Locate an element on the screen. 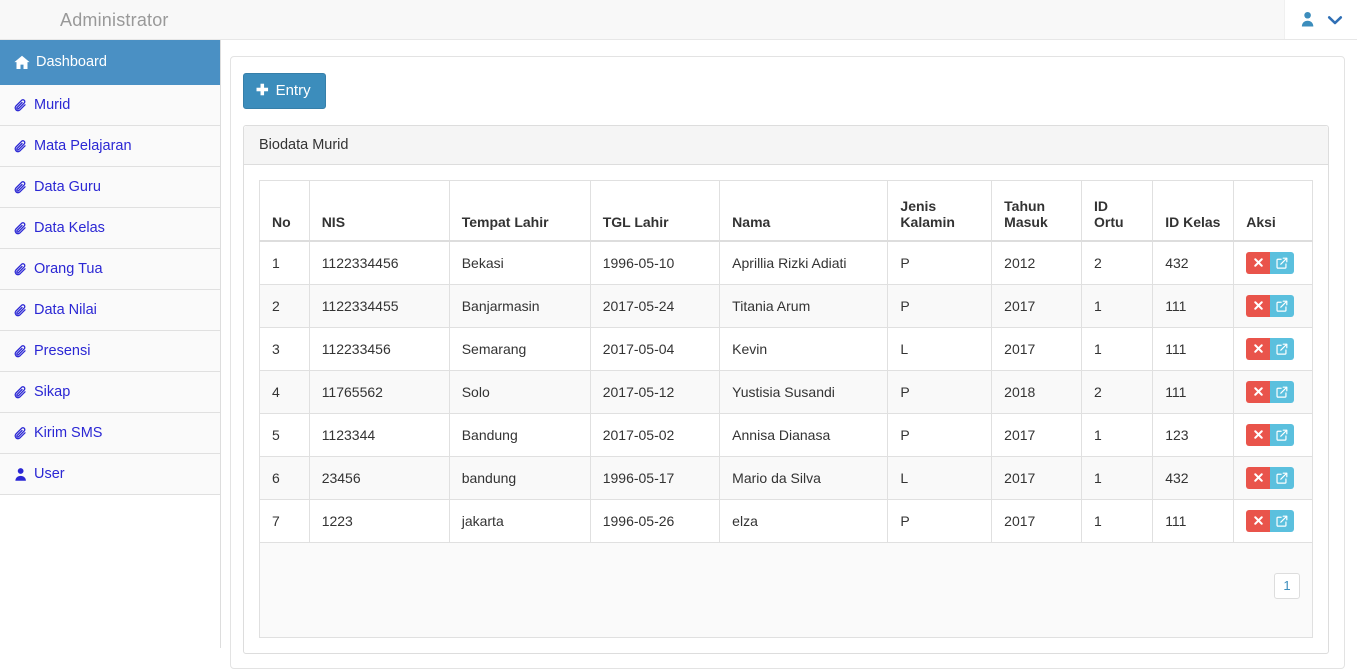 Image resolution: width=1357 pixels, height=669 pixels. sidebar-item-dashboard: Dashboard is located at coordinates (110, 62).